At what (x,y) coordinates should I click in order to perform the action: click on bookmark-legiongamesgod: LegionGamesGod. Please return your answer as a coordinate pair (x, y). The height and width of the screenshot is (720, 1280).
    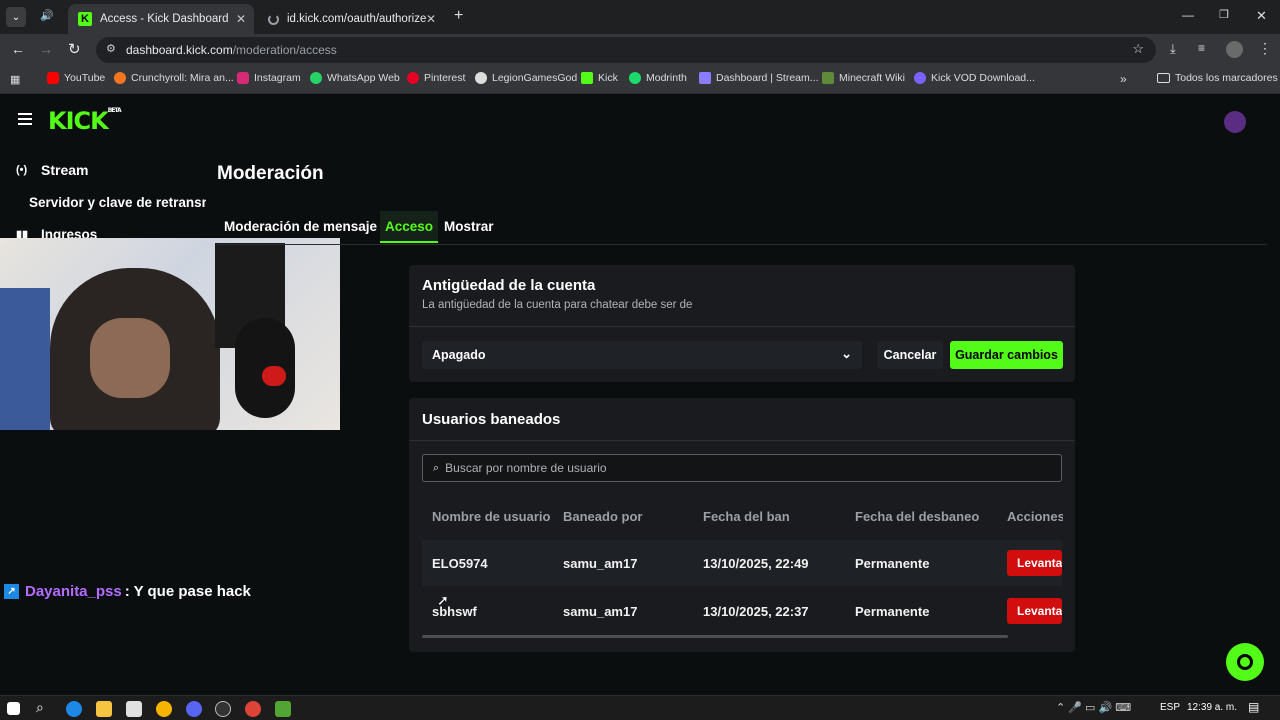
    Looking at the image, I should click on (526, 78).